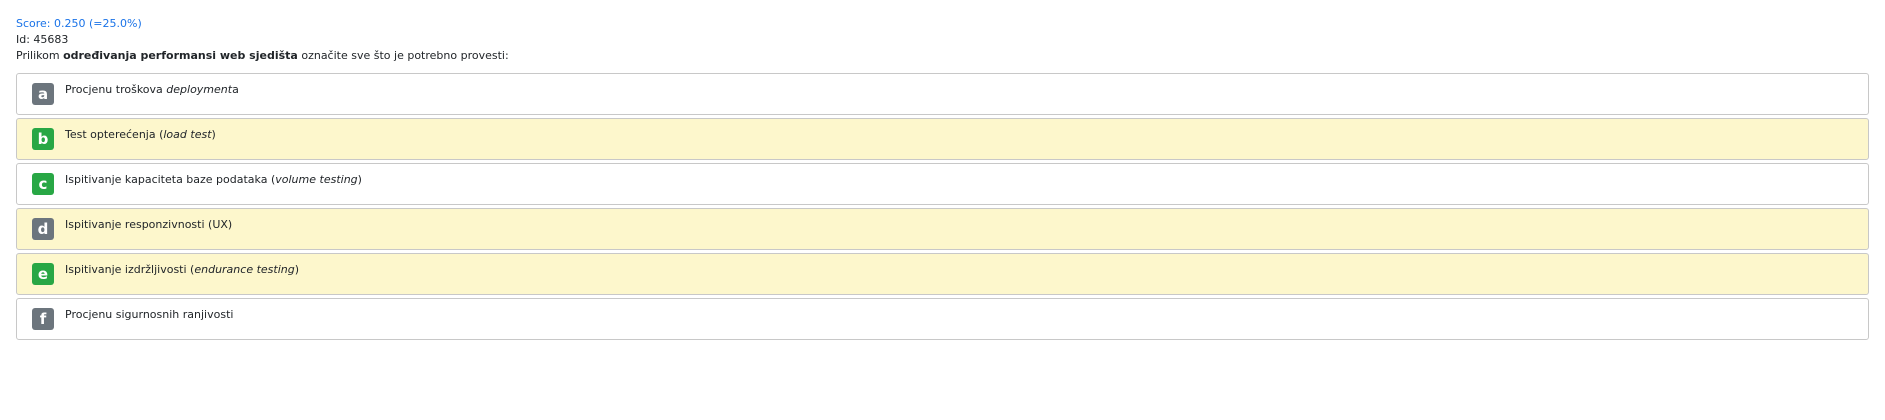 This screenshot has height=420, width=1885. I want to click on answer-text-italic: volume testing, so click(316, 179).